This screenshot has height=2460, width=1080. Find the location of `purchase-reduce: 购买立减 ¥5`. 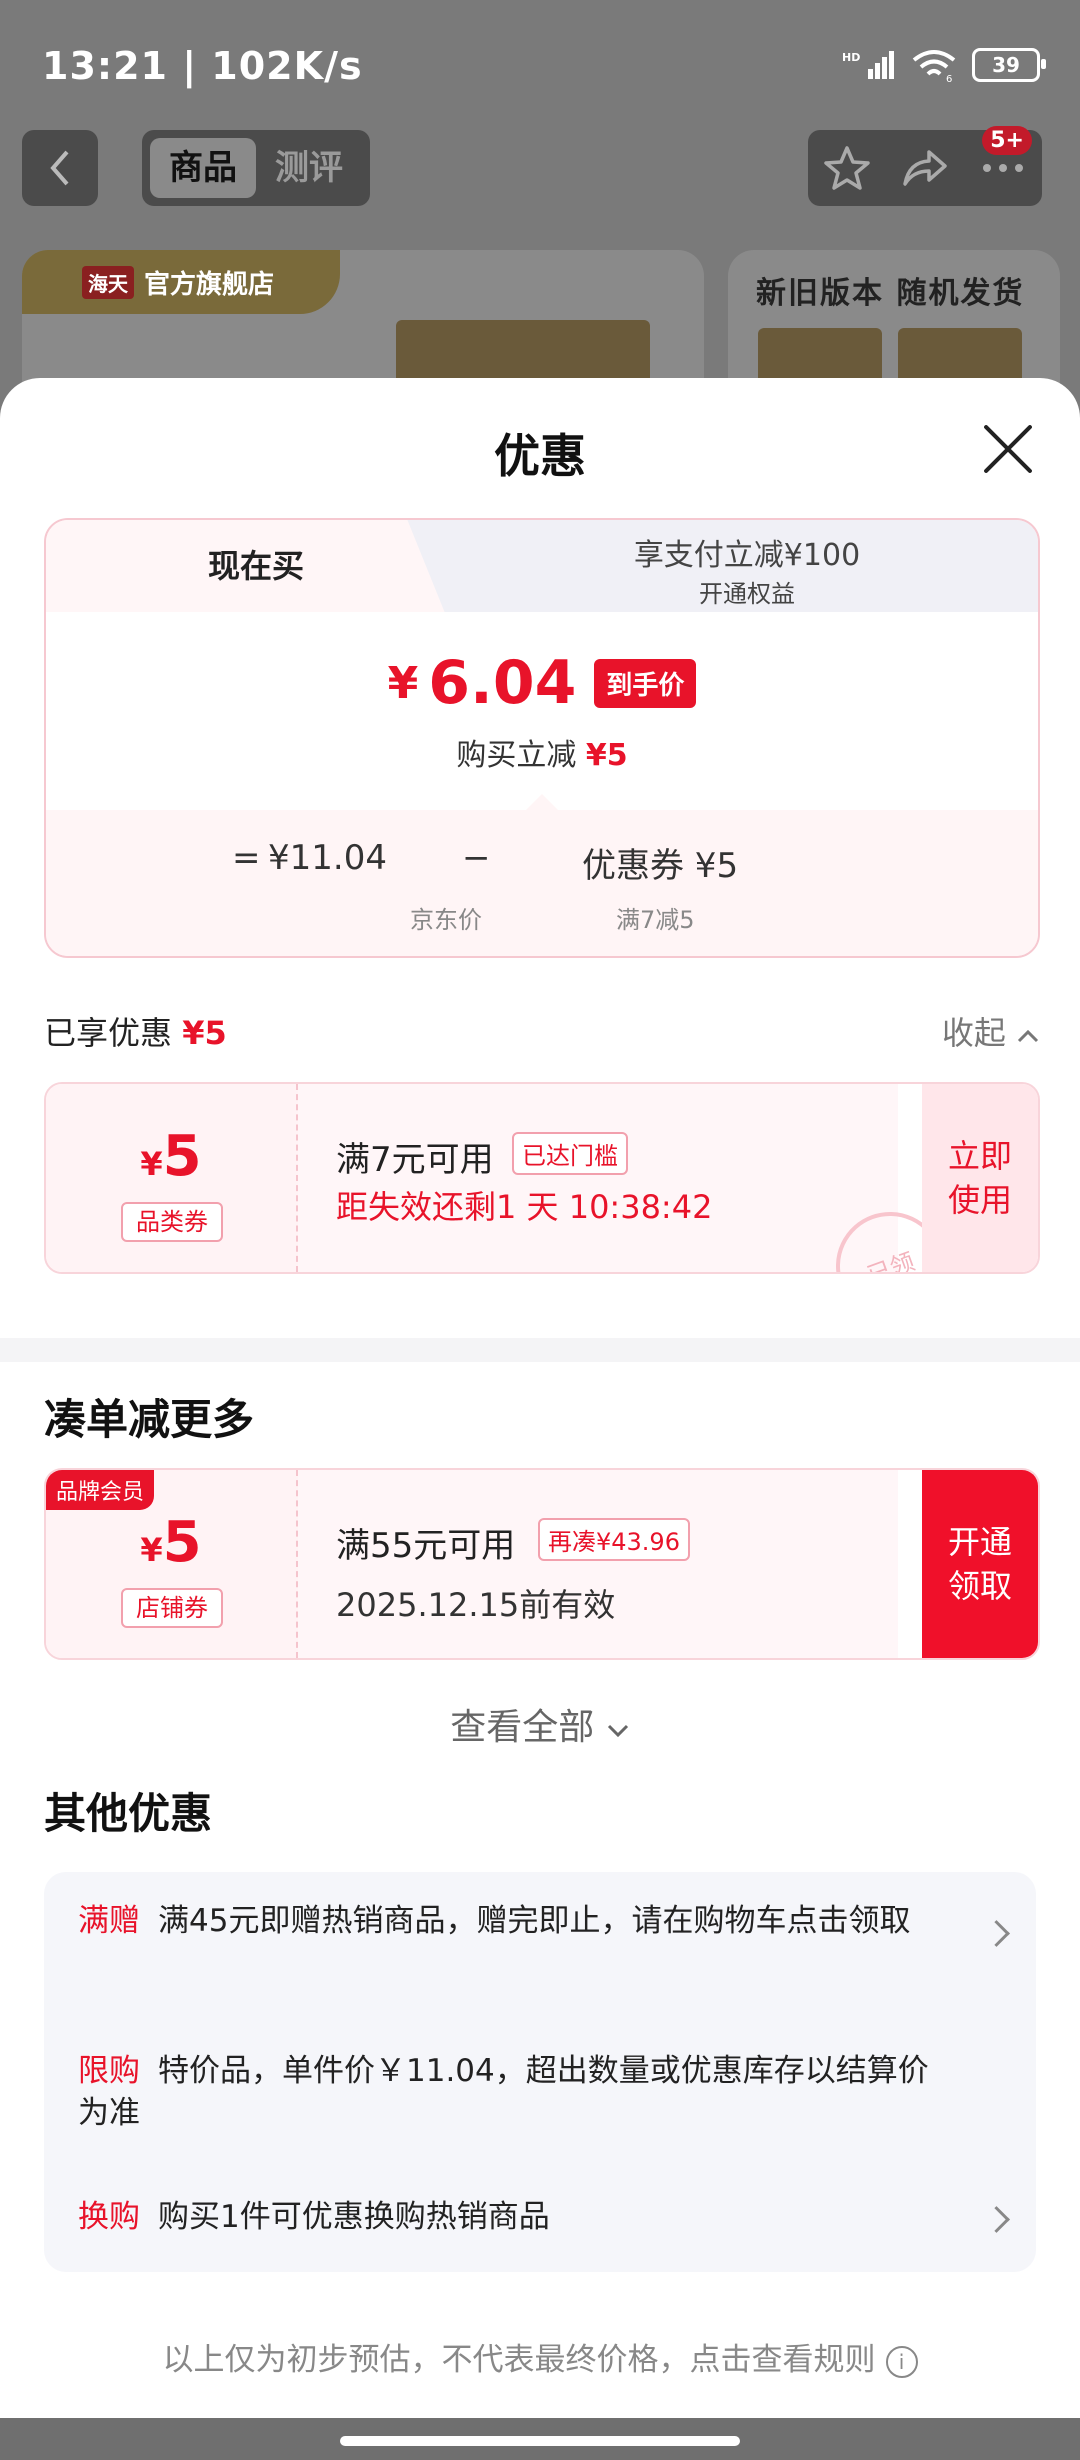

purchase-reduce: 购买立减 ¥5 is located at coordinates (542, 752).